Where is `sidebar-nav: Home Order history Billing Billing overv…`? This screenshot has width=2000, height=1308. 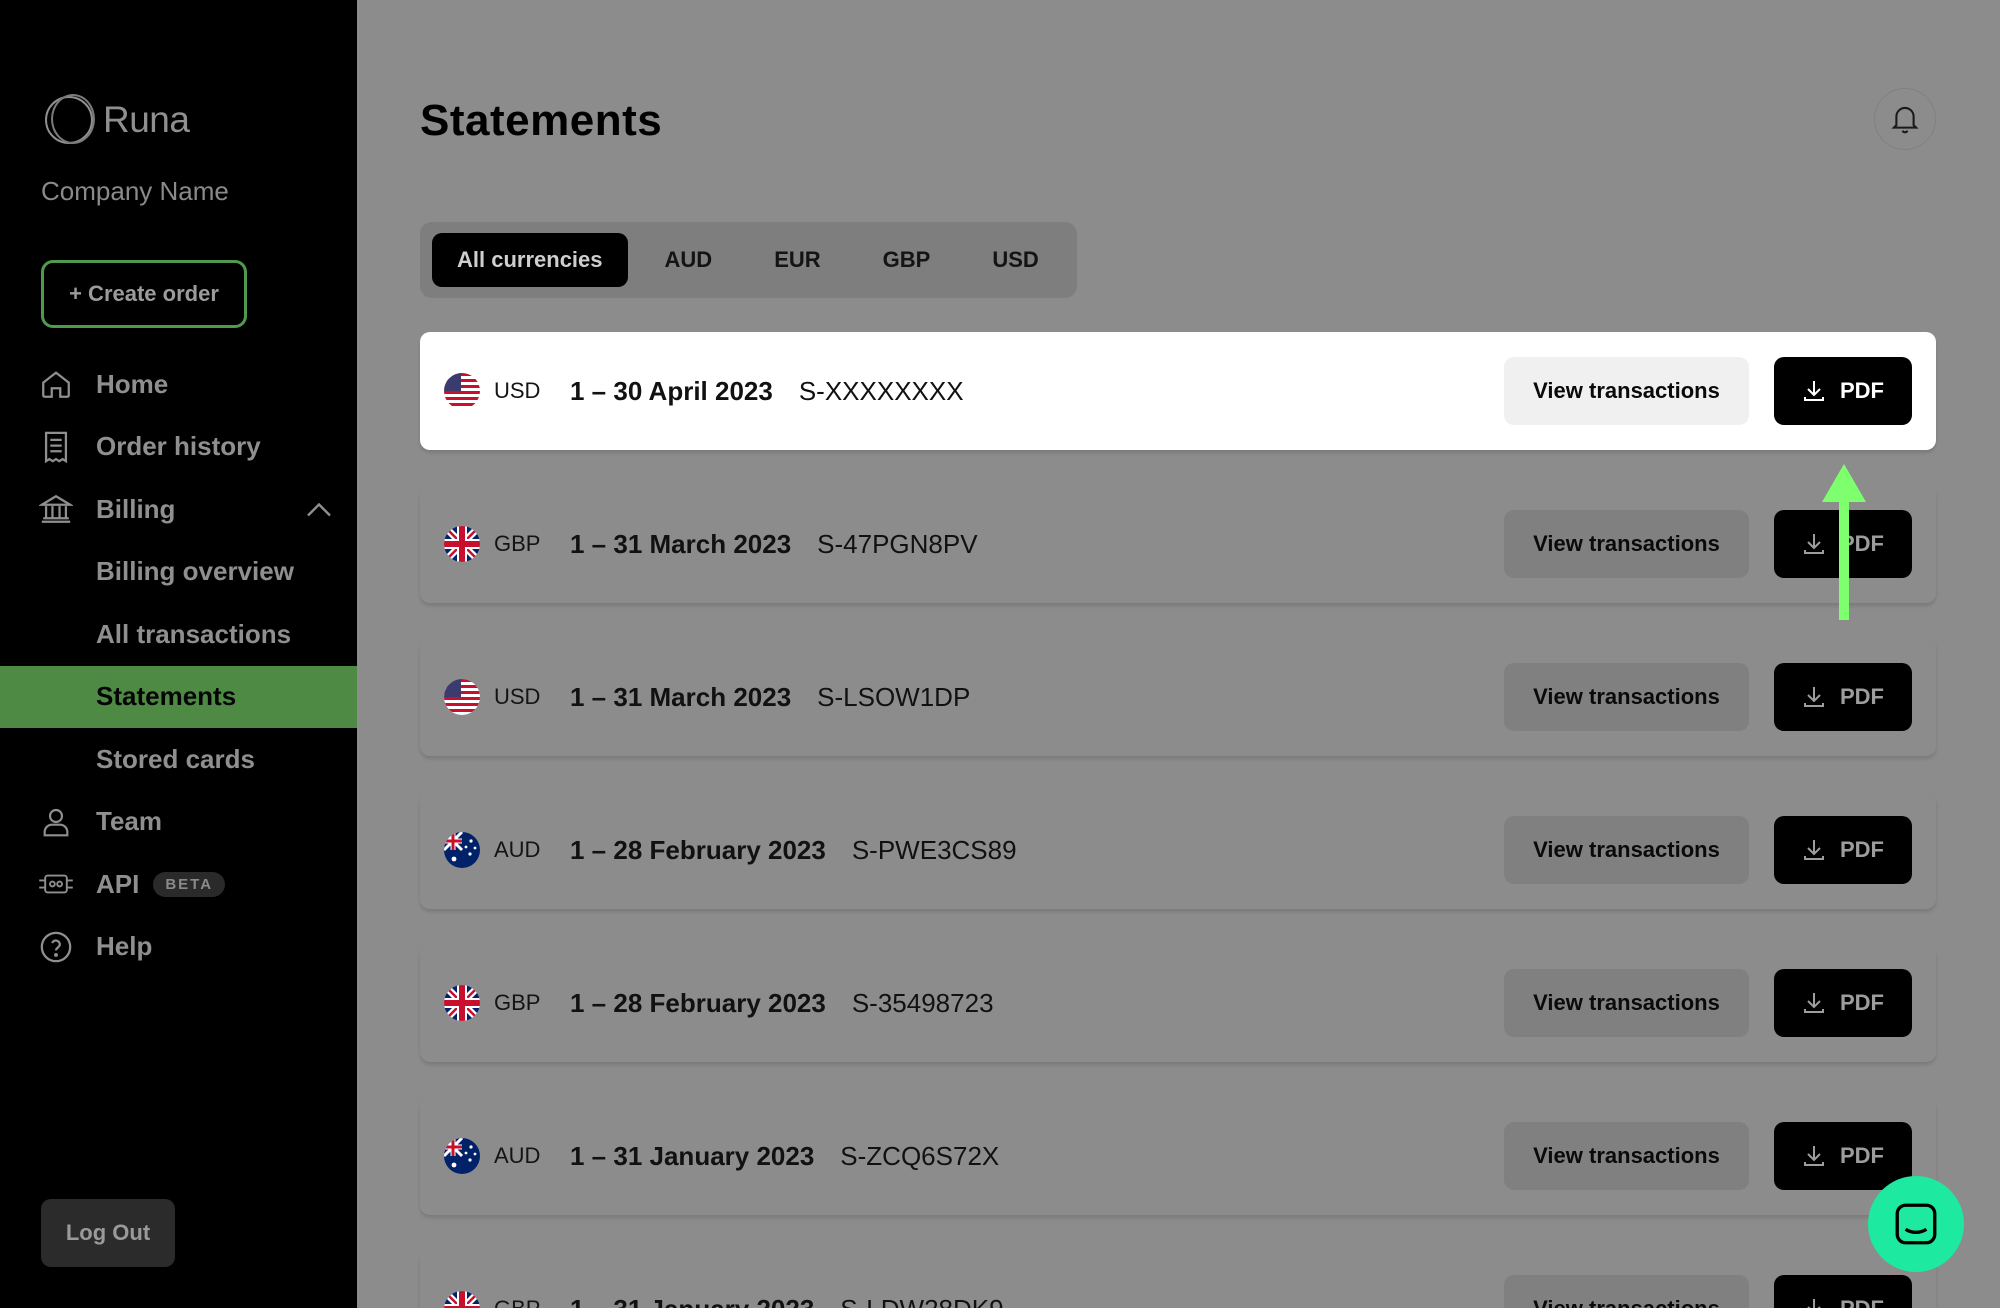
sidebar-nav: Home Order history Billing Billing overv… is located at coordinates (178, 665).